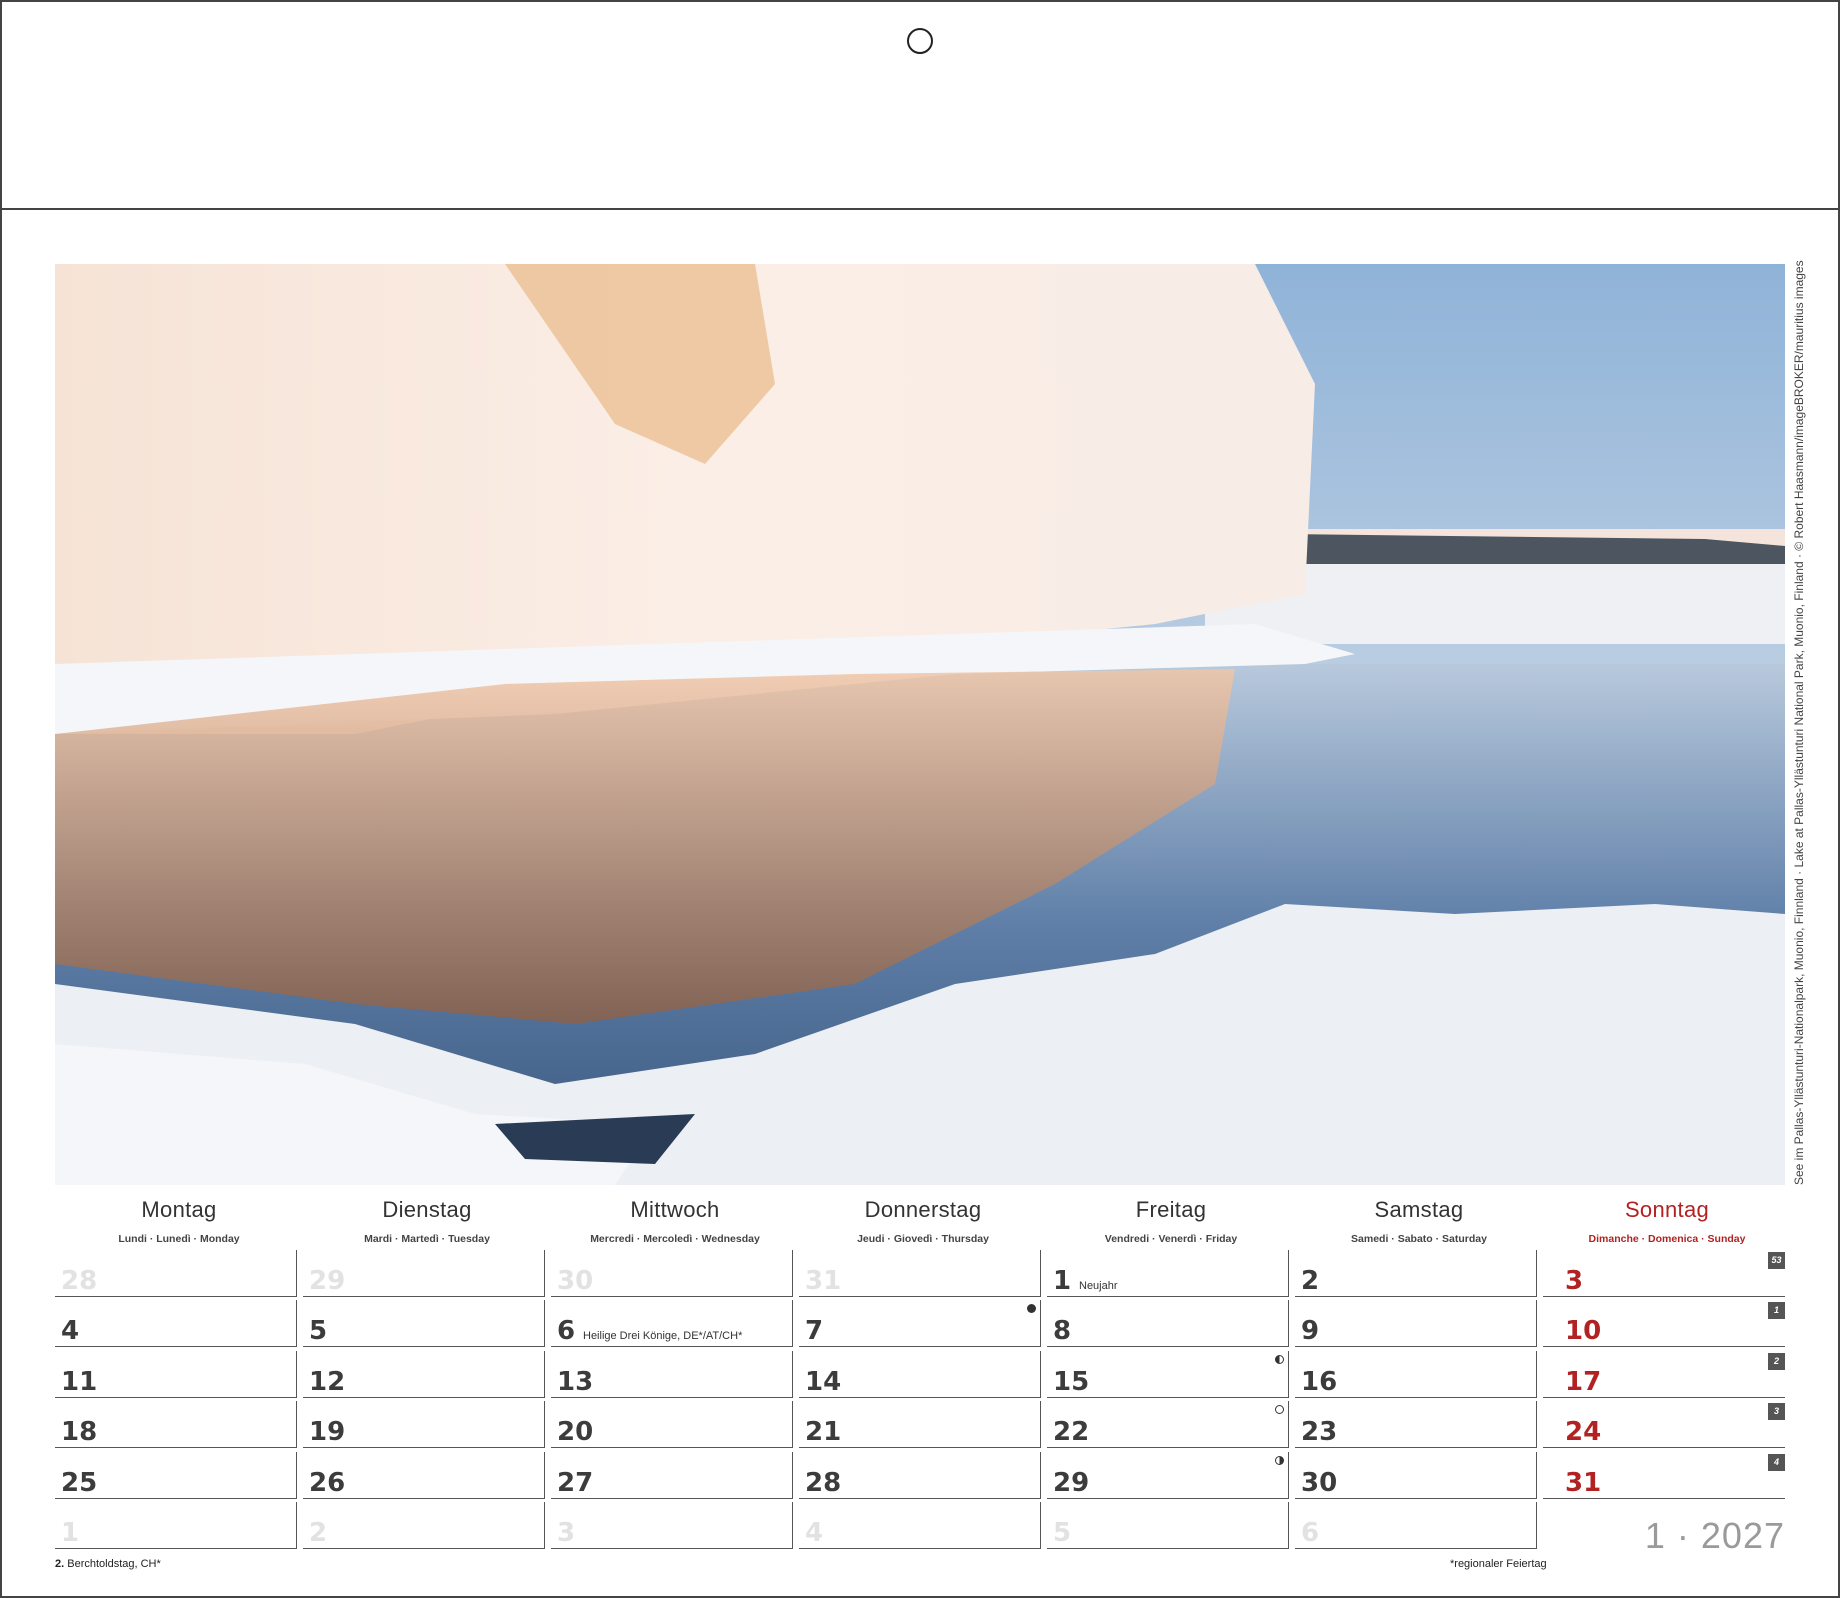 This screenshot has width=1840, height=1598. Describe the element at coordinates (1419, 1209) in the screenshot. I see `weekday-name: Samstag` at that location.